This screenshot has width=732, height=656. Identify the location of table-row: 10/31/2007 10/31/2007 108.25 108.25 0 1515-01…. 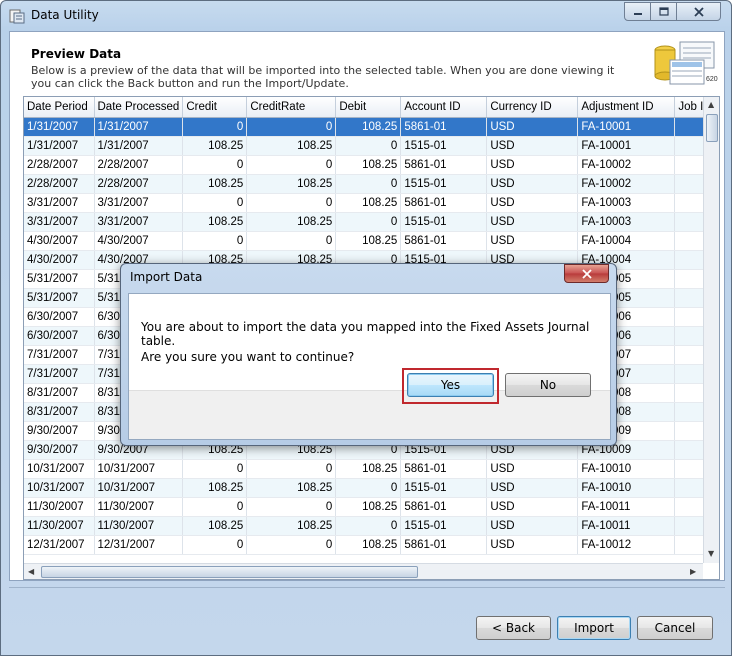
(370, 488).